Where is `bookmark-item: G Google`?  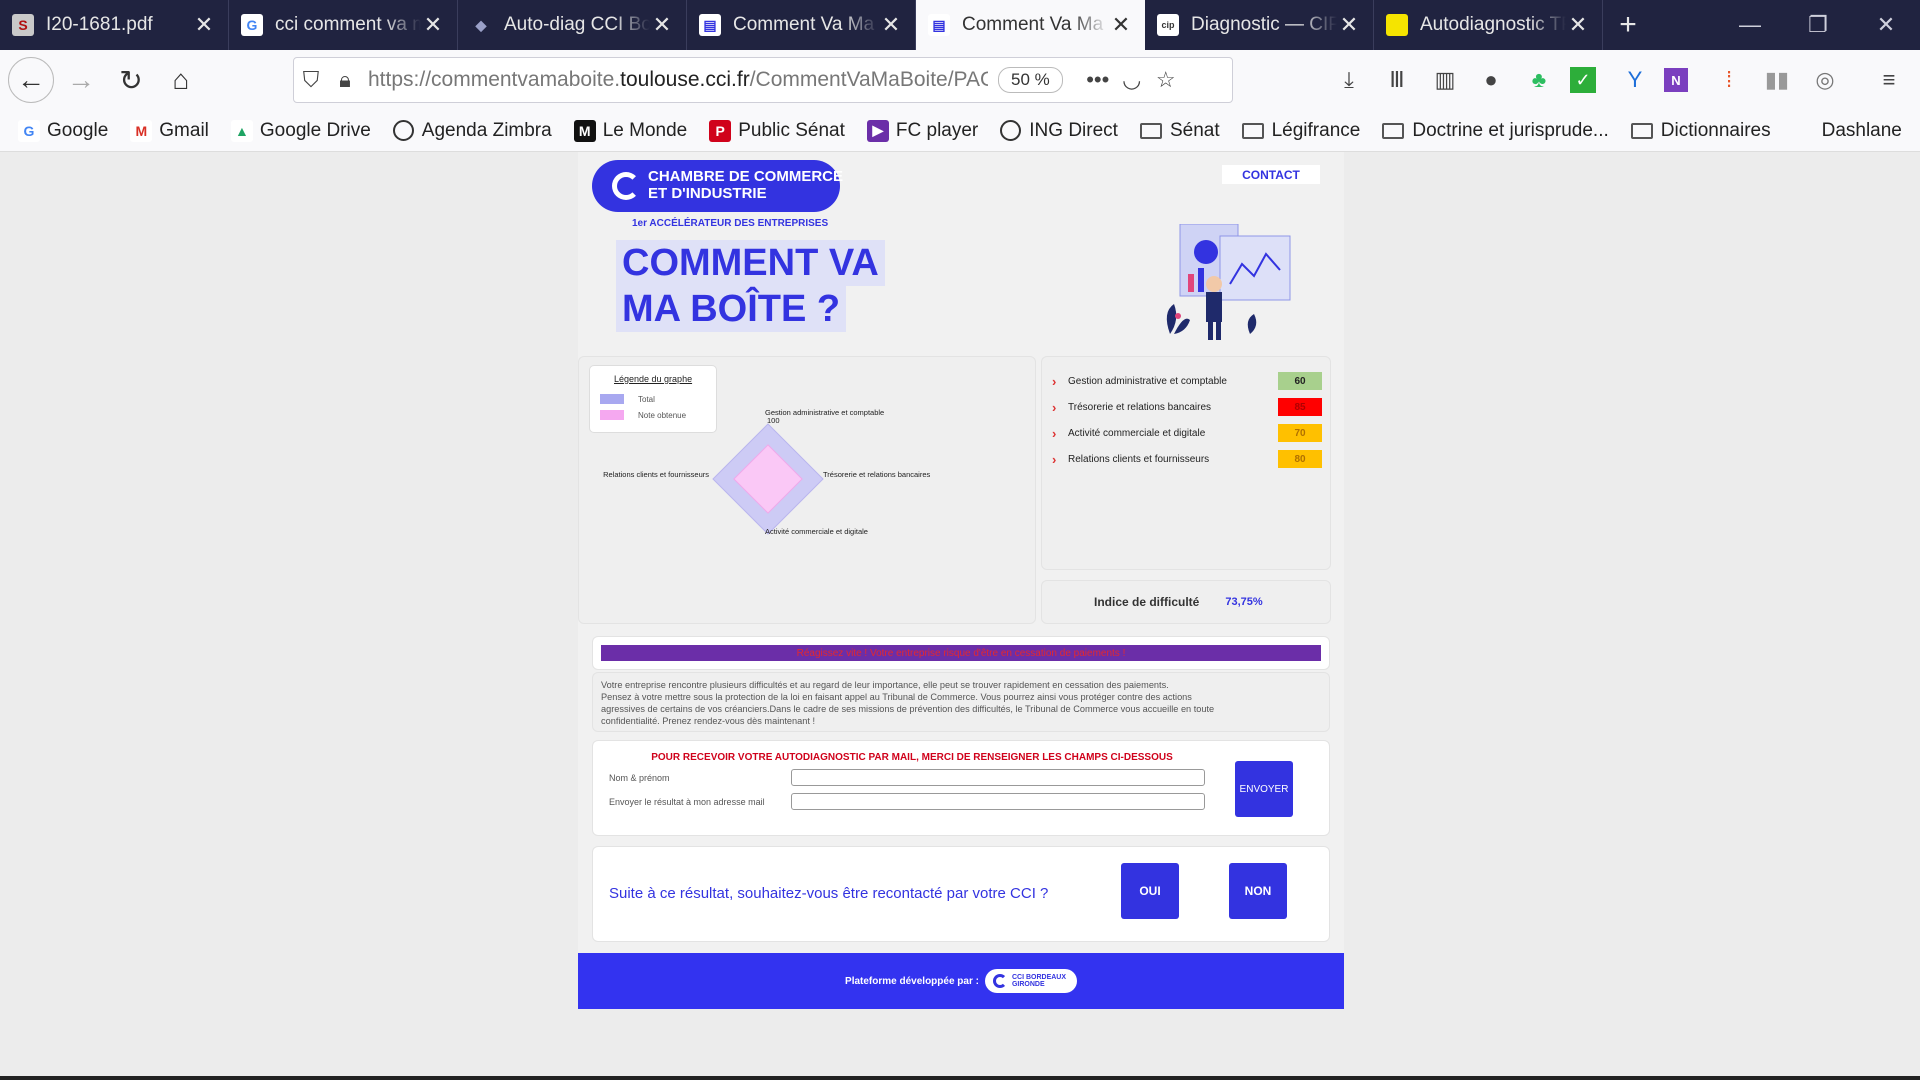
bookmark-item: G Google is located at coordinates (63, 130).